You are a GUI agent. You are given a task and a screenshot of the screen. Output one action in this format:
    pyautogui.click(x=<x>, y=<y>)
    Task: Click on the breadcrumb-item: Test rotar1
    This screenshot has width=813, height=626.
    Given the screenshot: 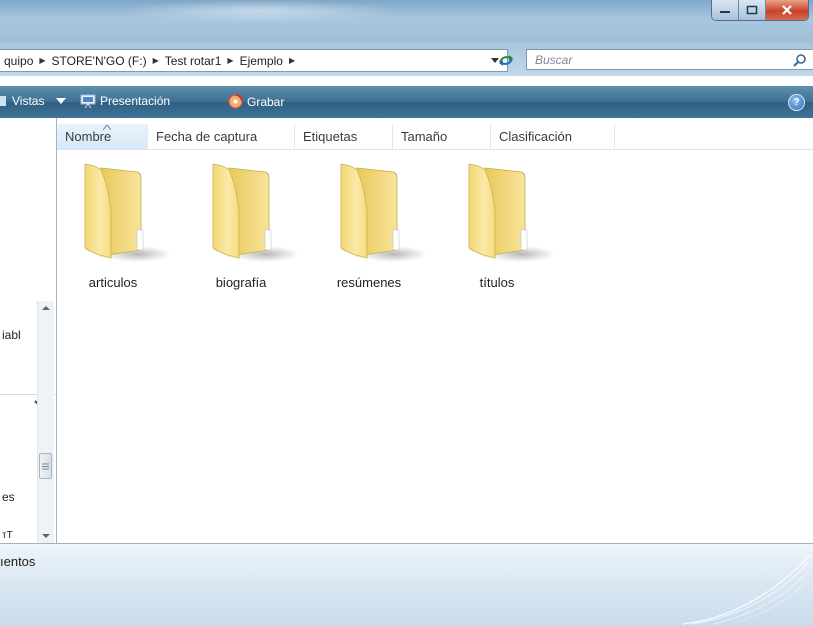 What is the action you would take?
    pyautogui.click(x=193, y=61)
    